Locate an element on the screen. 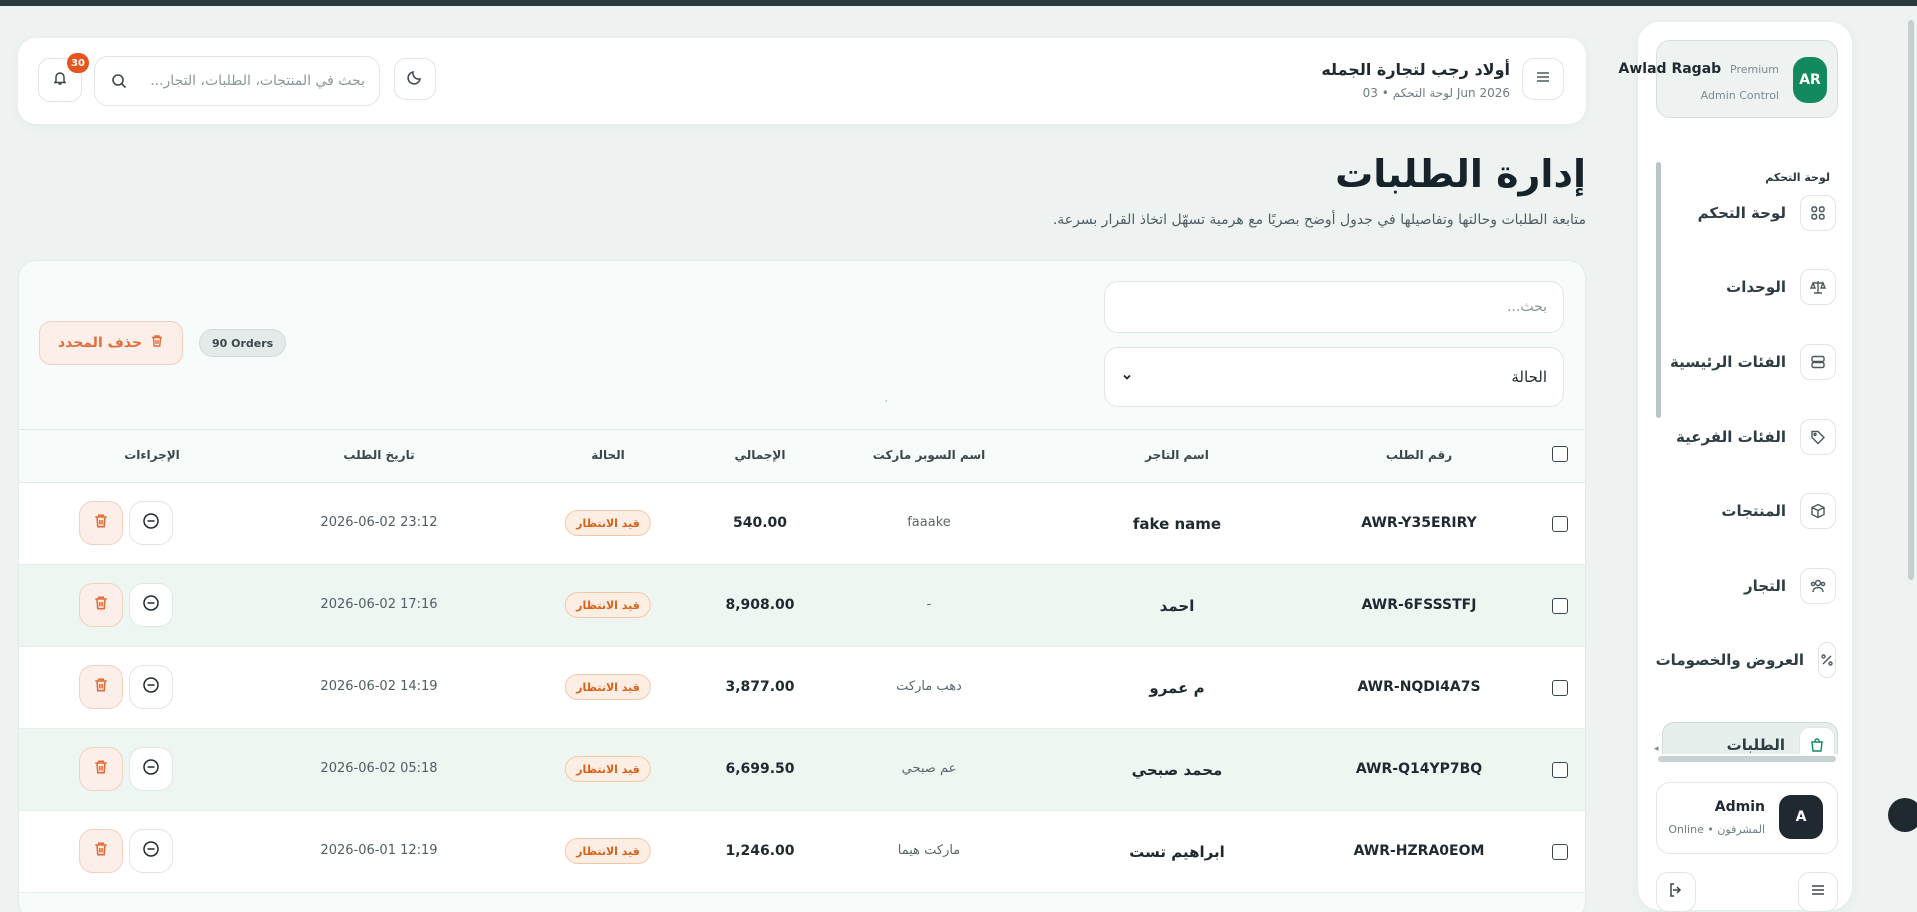  percent-icon is located at coordinates (1827, 660).